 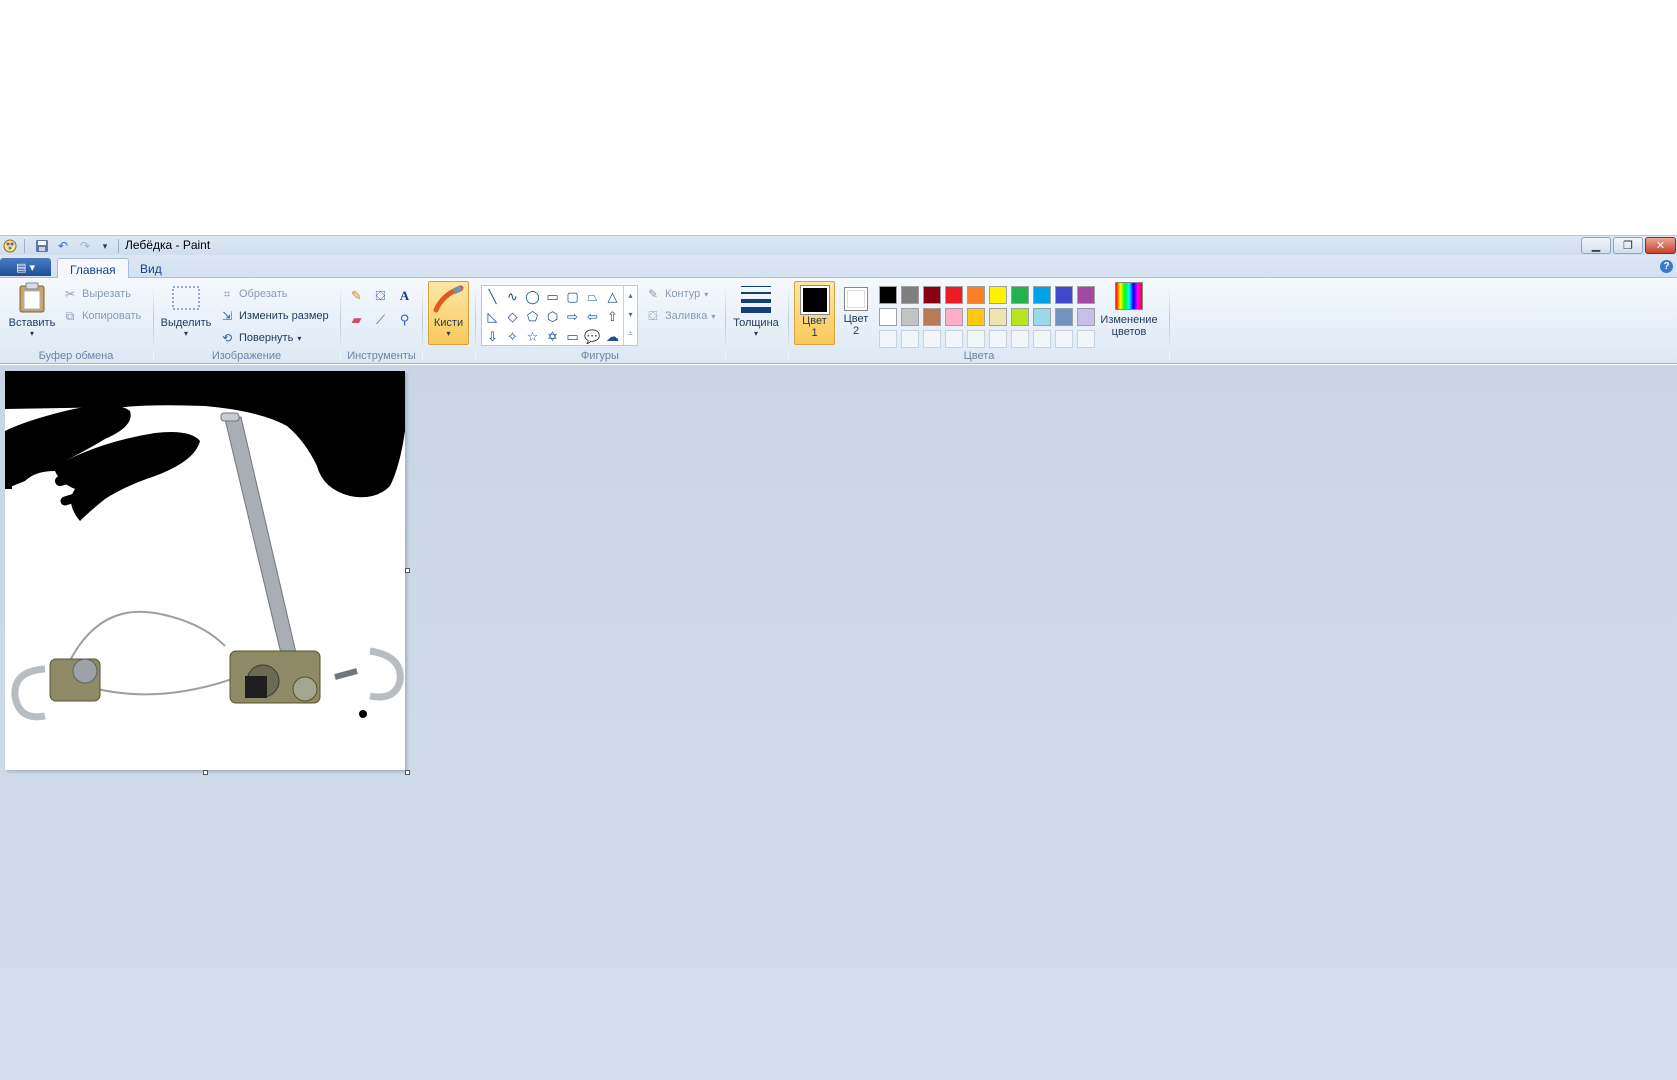 I want to click on polygon-shape-icon: ⏢, so click(x=592, y=296).